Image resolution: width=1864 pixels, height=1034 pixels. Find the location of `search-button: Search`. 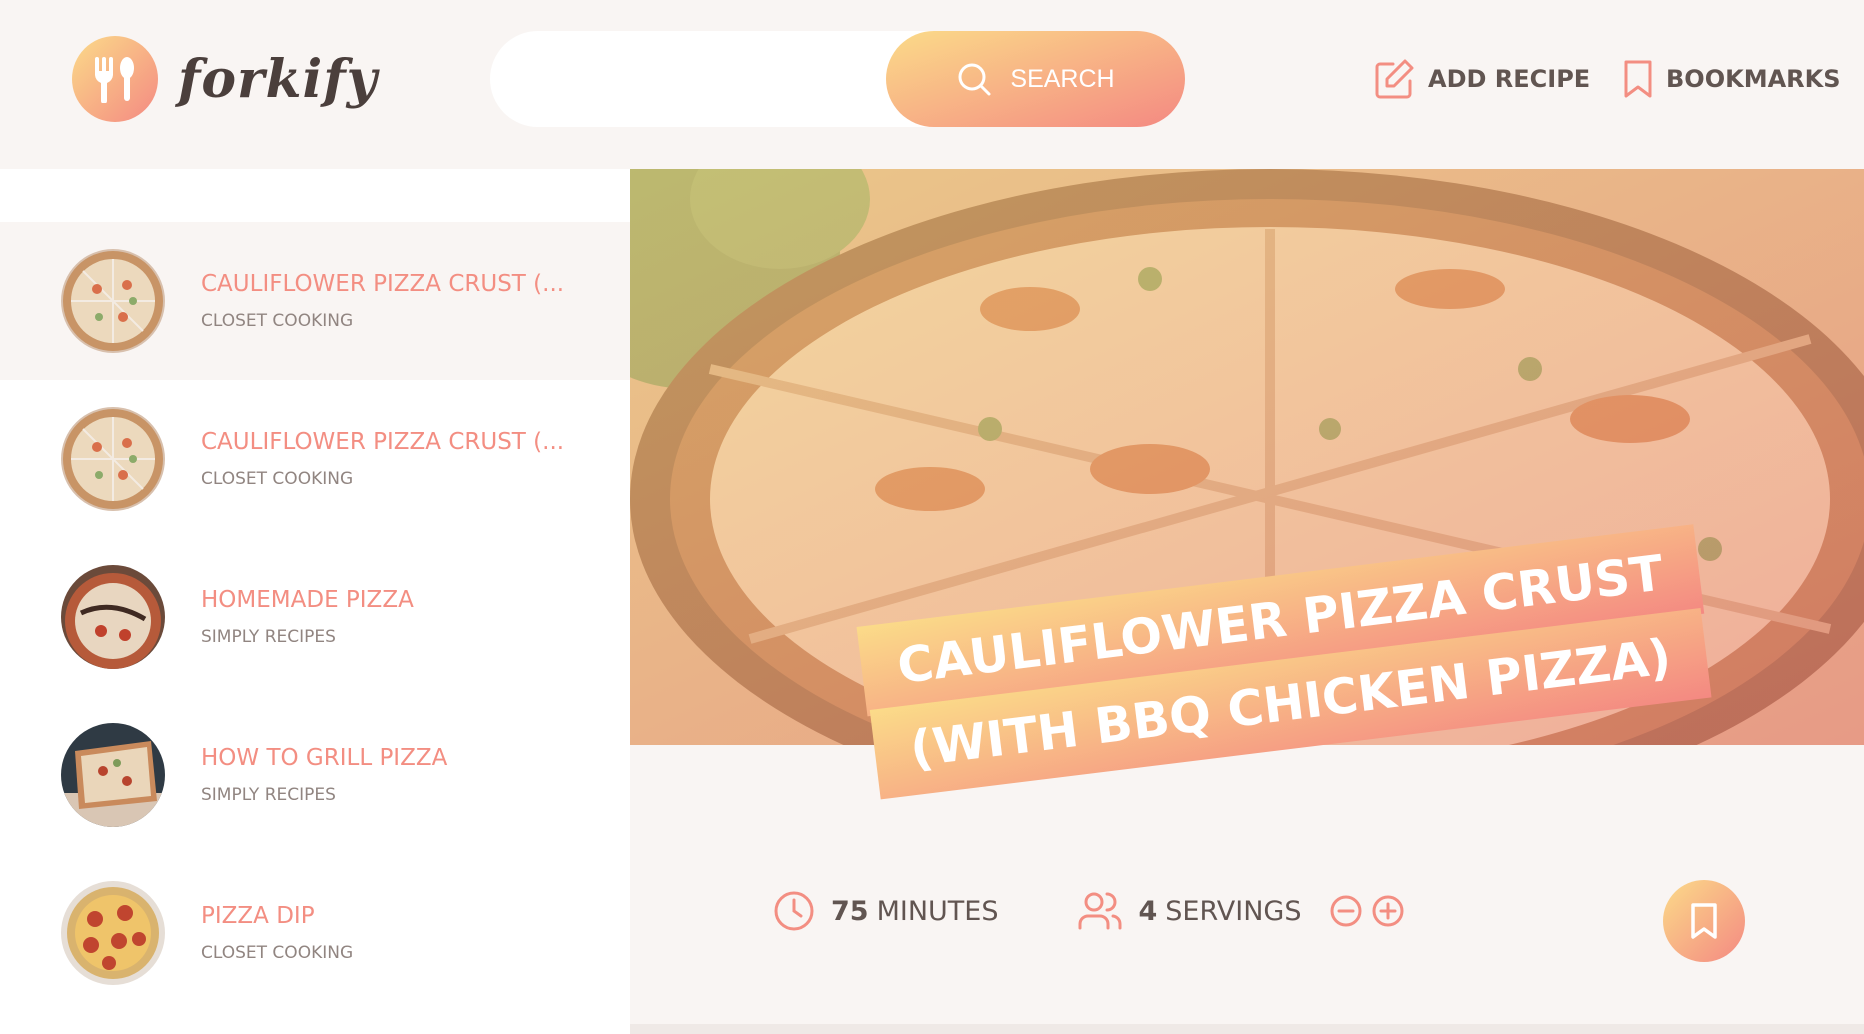

search-button: Search is located at coordinates (1035, 79).